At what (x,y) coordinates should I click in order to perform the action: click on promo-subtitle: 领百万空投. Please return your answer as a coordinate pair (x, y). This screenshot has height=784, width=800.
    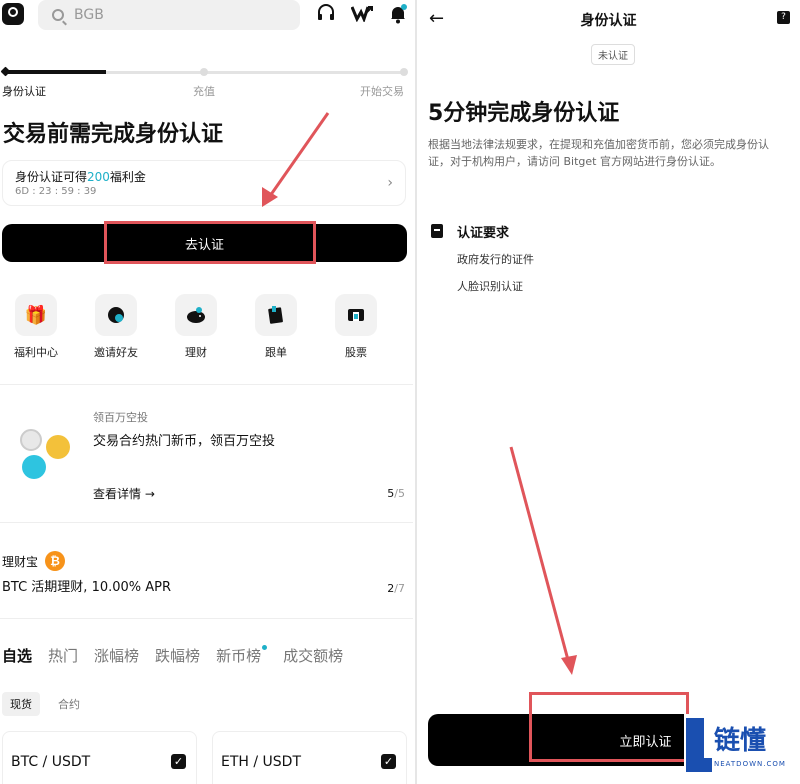
    Looking at the image, I should click on (120, 417).